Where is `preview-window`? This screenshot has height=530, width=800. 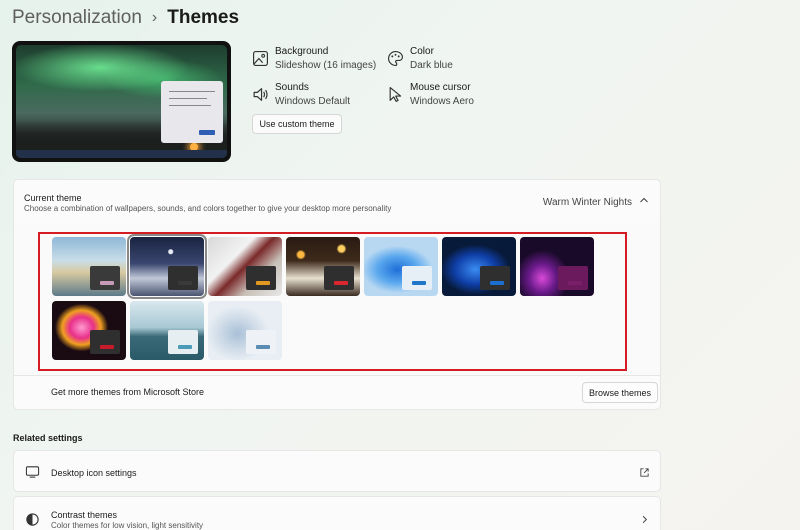 preview-window is located at coordinates (192, 112).